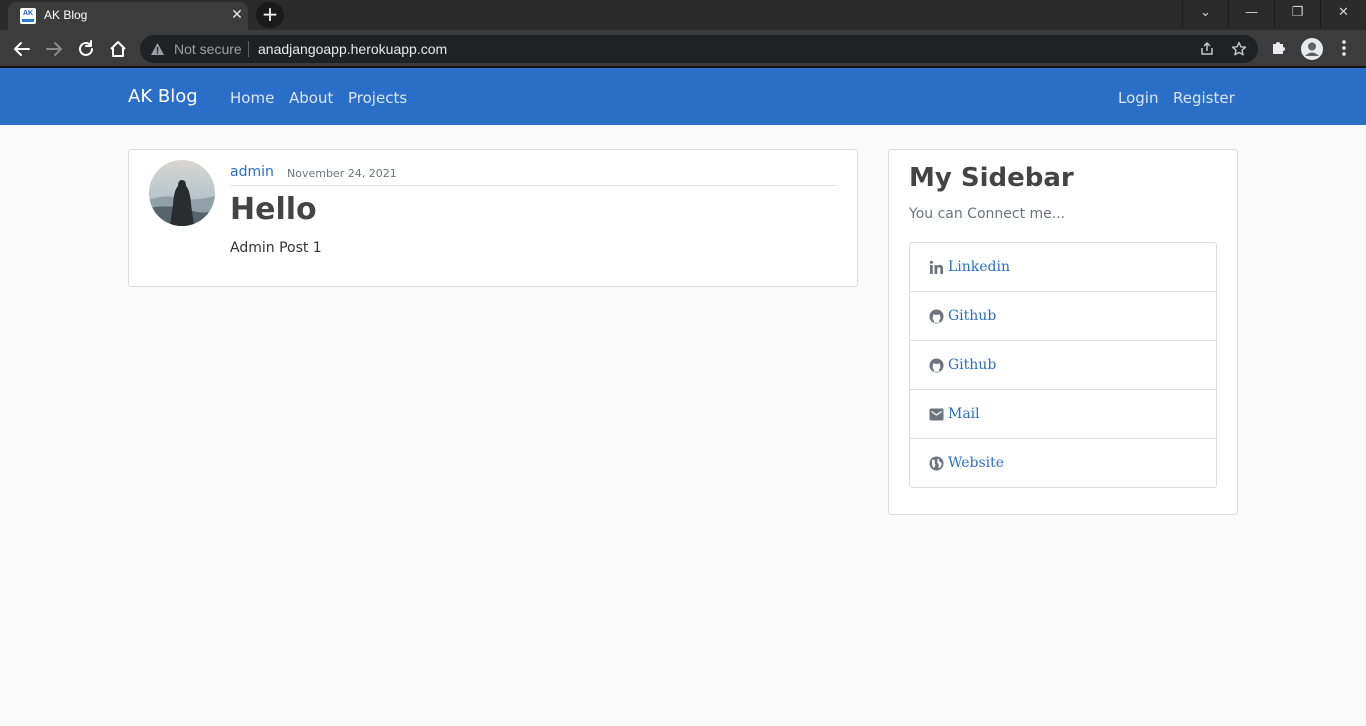 The image size is (1366, 726). What do you see at coordinates (252, 98) in the screenshot?
I see `nav-home-link: Home` at bounding box center [252, 98].